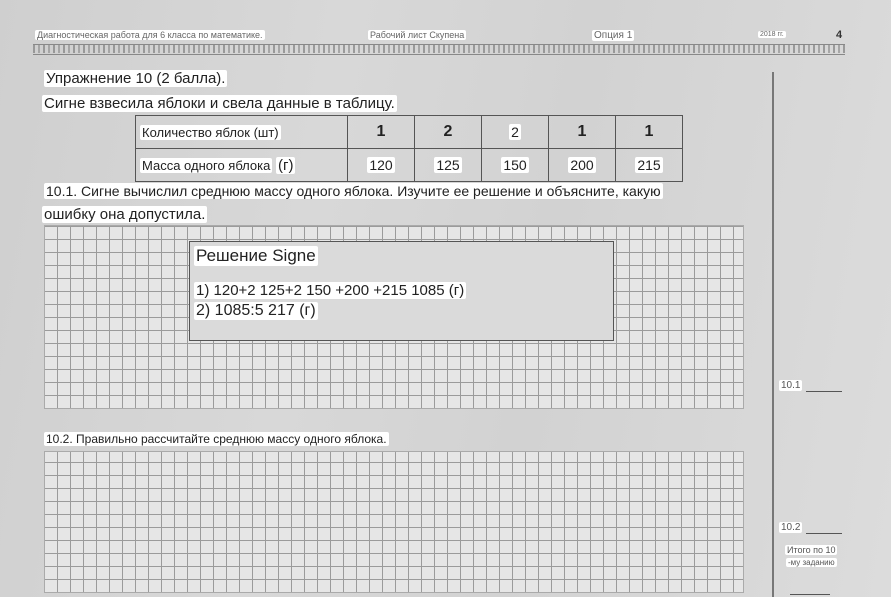 Image resolution: width=891 pixels, height=597 pixels. I want to click on header-option: Опция 1, so click(613, 35).